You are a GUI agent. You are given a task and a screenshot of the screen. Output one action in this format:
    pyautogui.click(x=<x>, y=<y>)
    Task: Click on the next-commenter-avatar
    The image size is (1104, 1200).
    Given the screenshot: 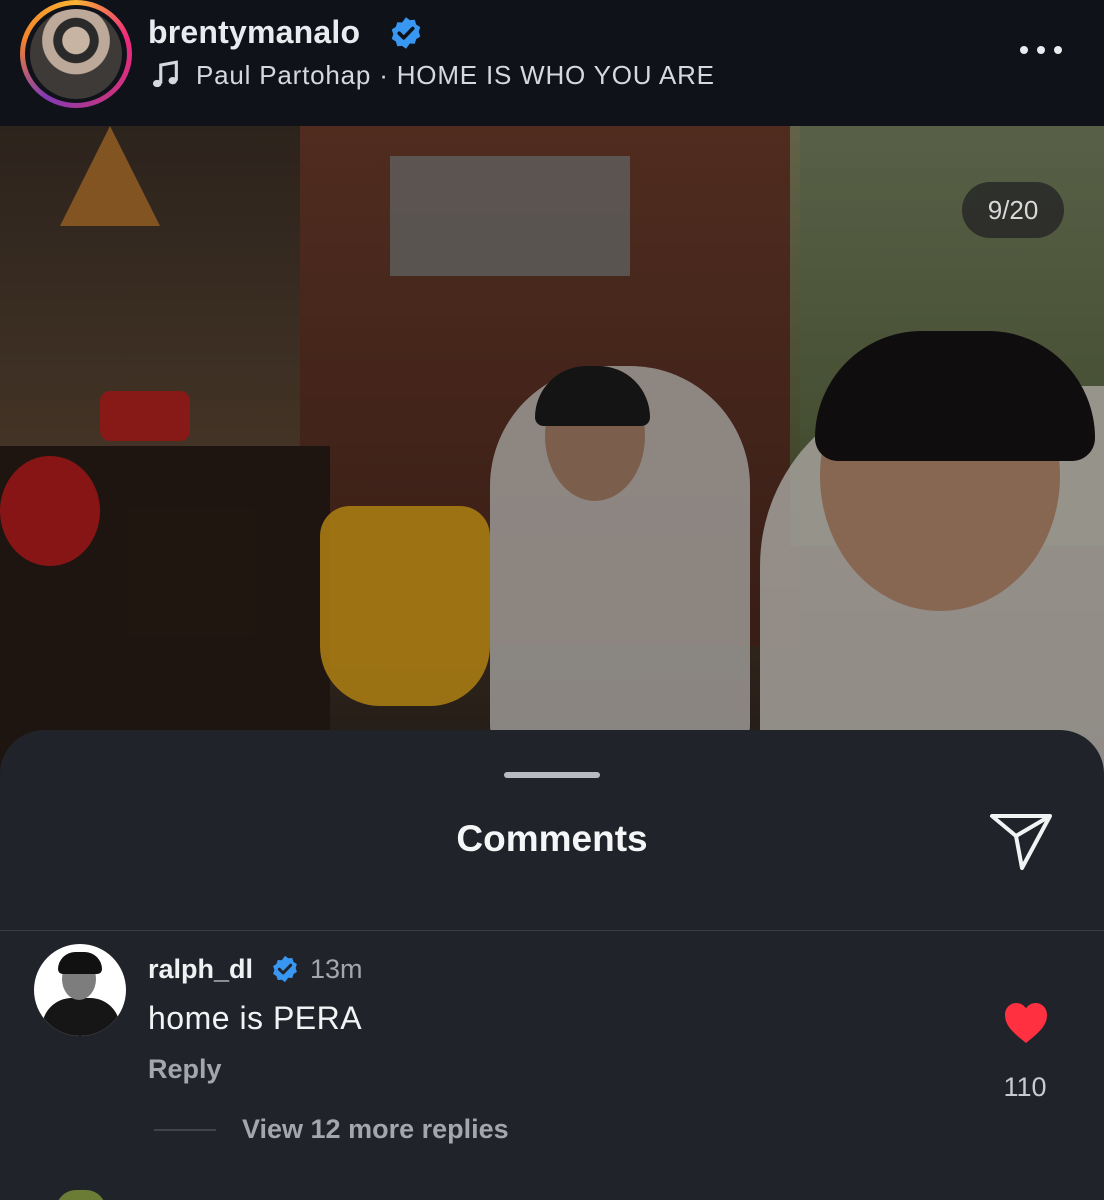 What is the action you would take?
    pyautogui.click(x=81, y=1195)
    